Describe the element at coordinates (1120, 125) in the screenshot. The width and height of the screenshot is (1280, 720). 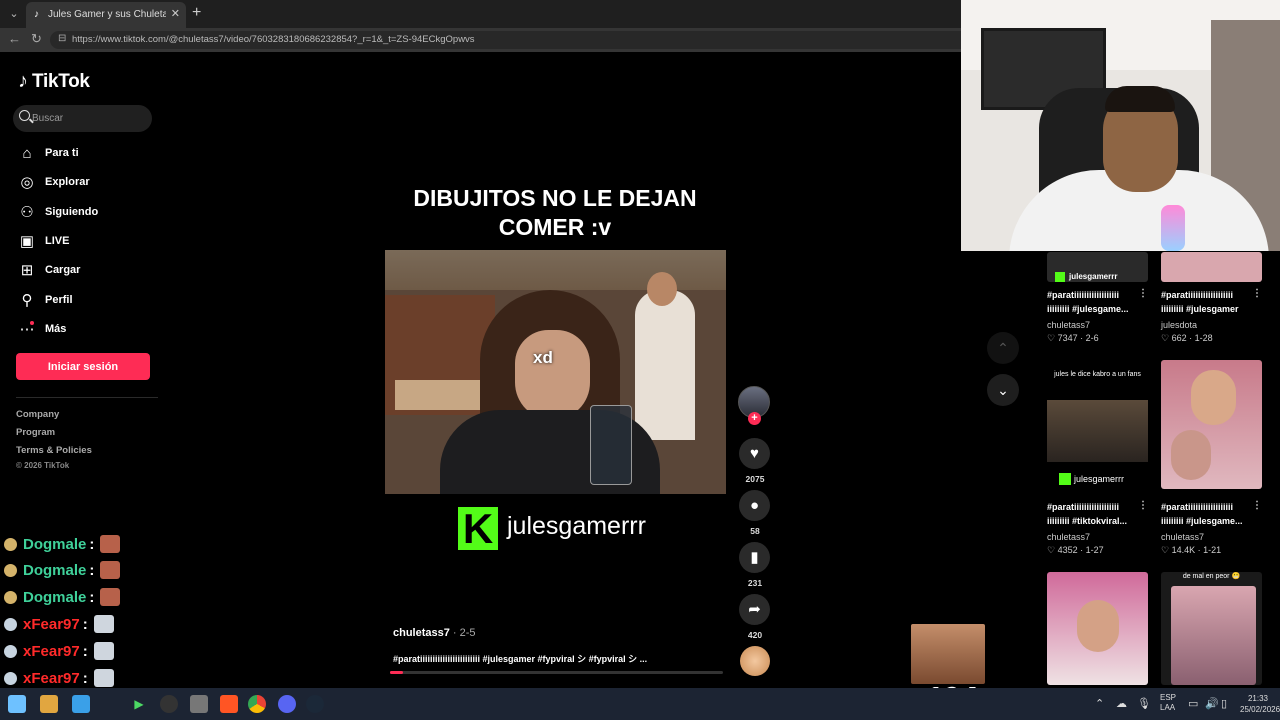
I see `webcam-overlay` at that location.